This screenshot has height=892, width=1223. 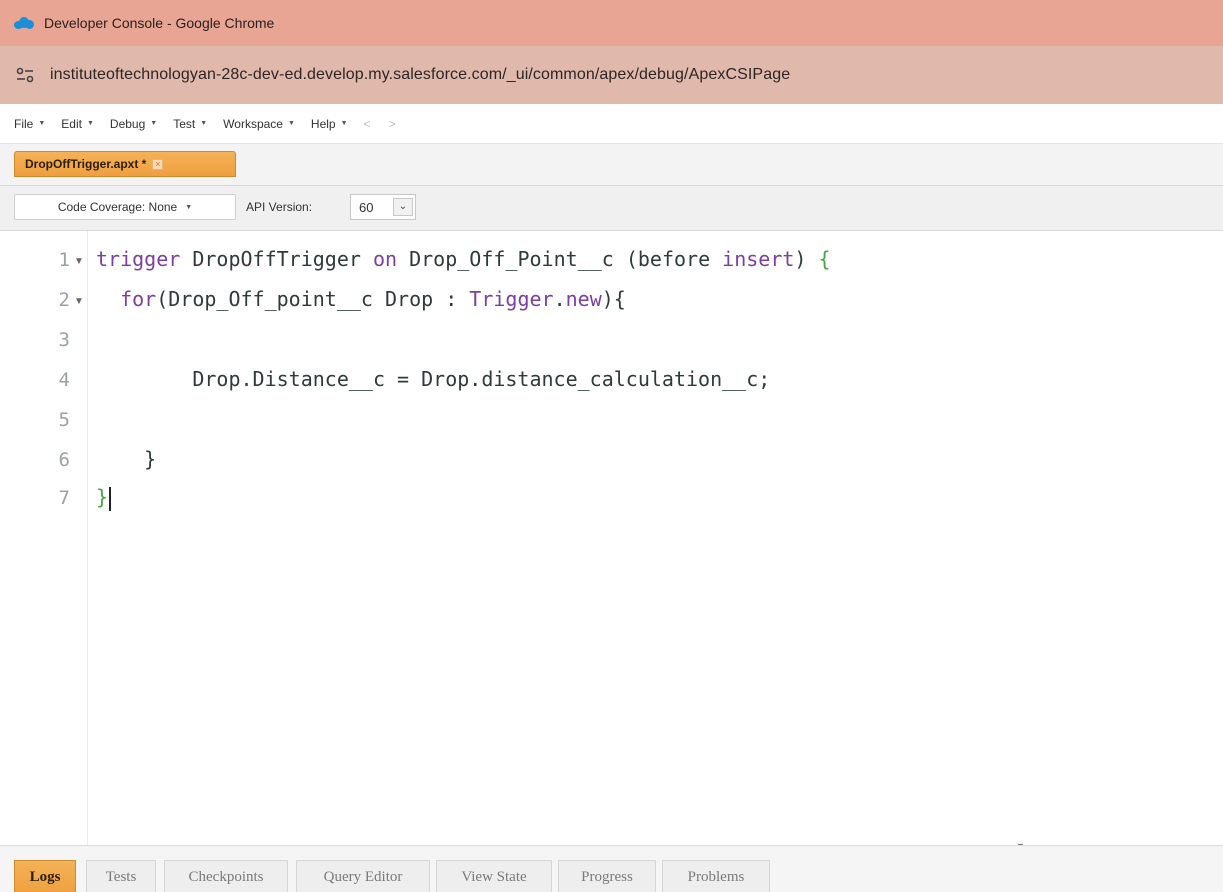 What do you see at coordinates (45, 876) in the screenshot?
I see `tab-logs: Logs` at bounding box center [45, 876].